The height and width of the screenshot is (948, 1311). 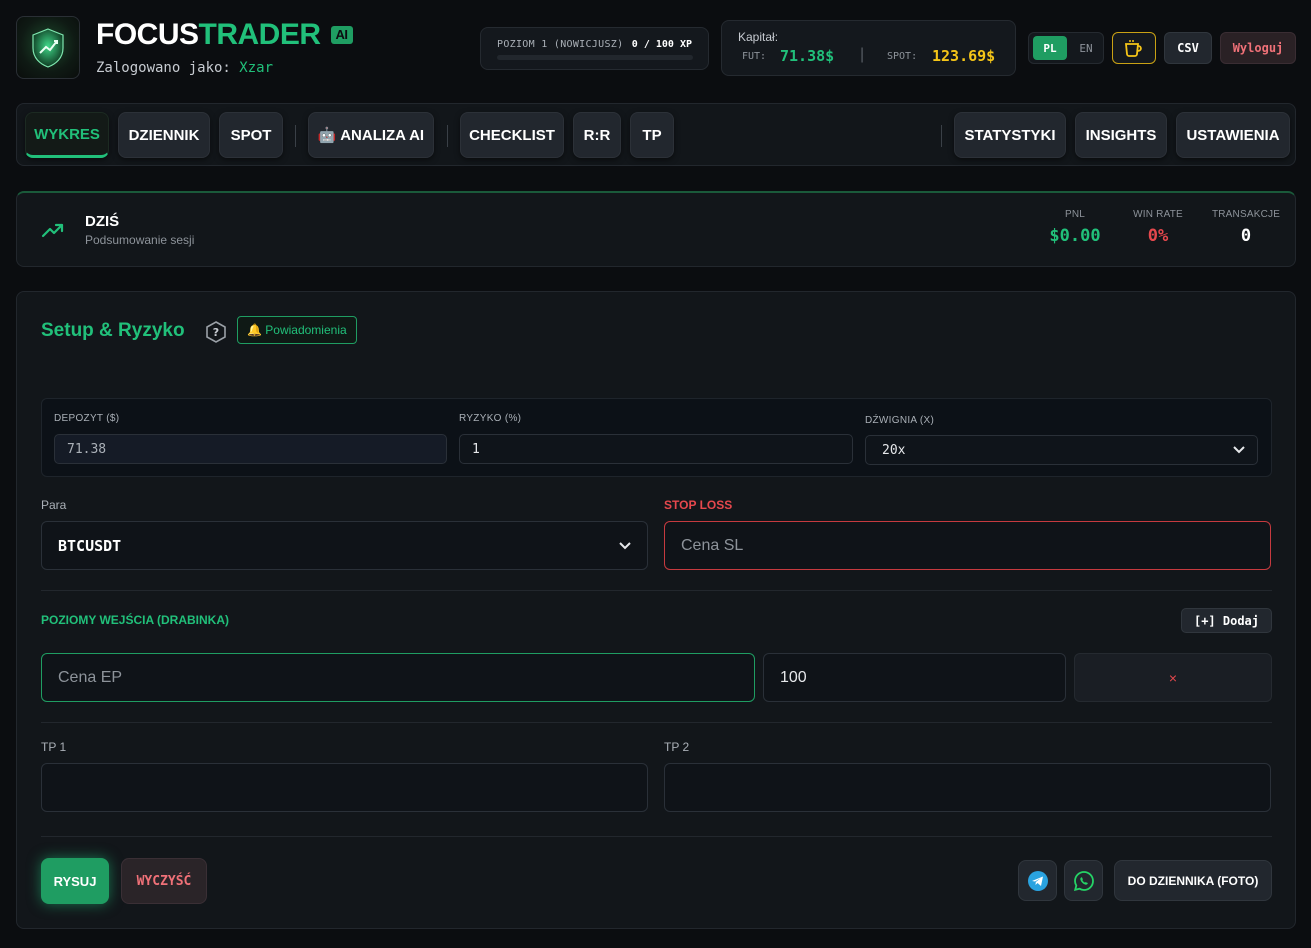 I want to click on brand-title: FOCUS TRADER AI, so click(x=224, y=35).